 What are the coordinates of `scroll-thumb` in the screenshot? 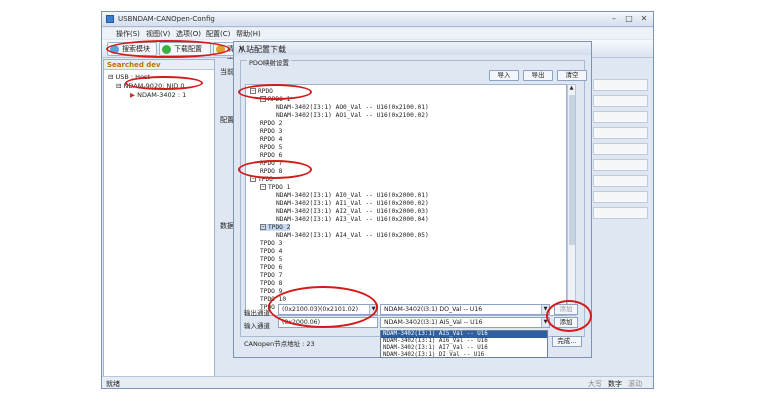 It's located at (572, 170).